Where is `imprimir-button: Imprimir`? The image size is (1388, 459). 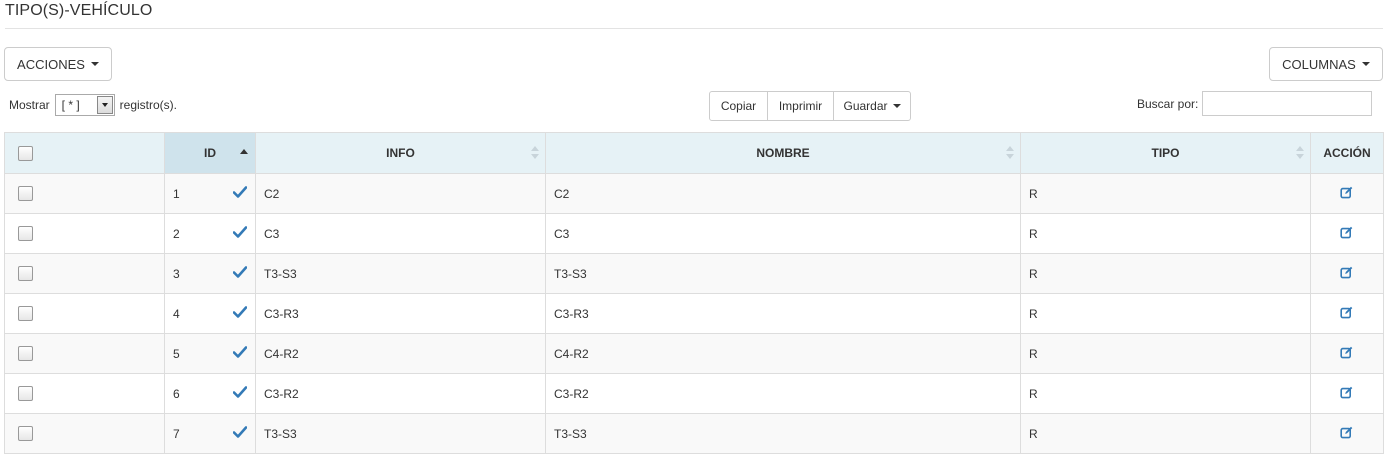 imprimir-button: Imprimir is located at coordinates (800, 106).